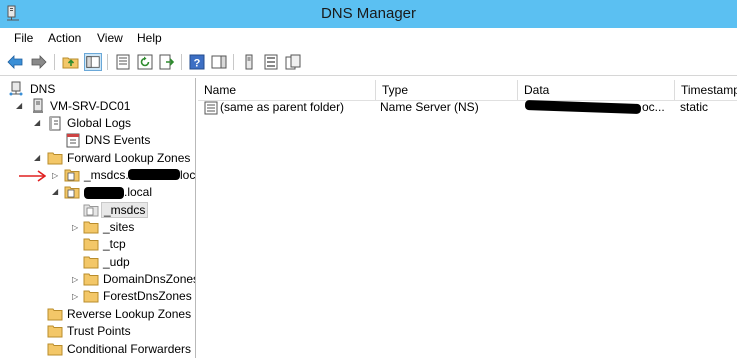  What do you see at coordinates (167, 62) in the screenshot?
I see `export-list-icon` at bounding box center [167, 62].